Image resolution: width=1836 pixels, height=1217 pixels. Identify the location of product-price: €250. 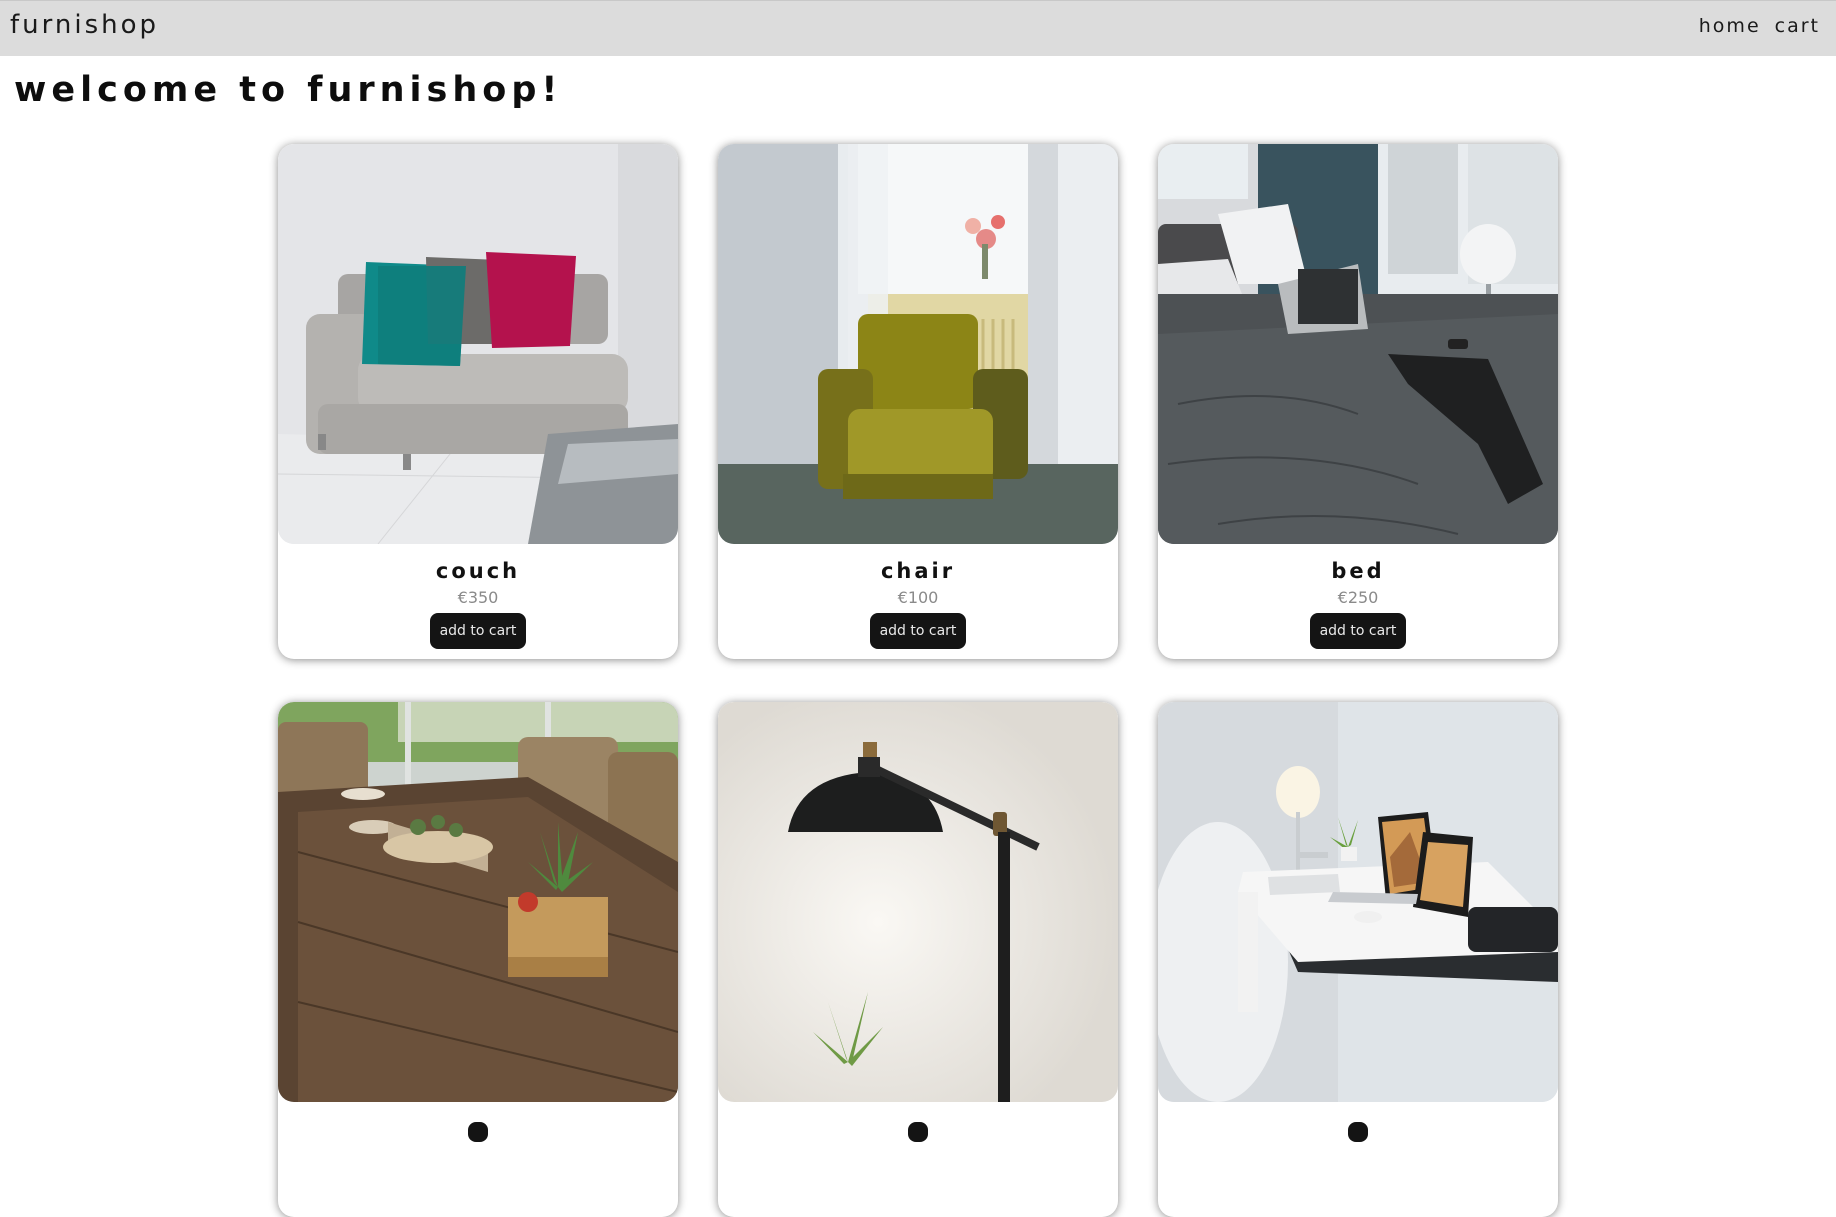
(1358, 597).